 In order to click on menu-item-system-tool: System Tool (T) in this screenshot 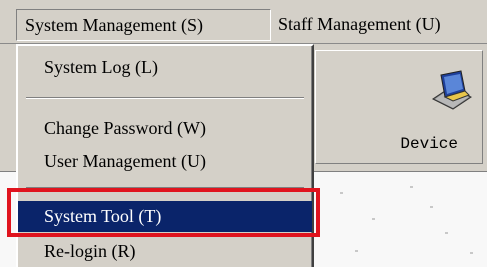, I will do `click(165, 216)`.